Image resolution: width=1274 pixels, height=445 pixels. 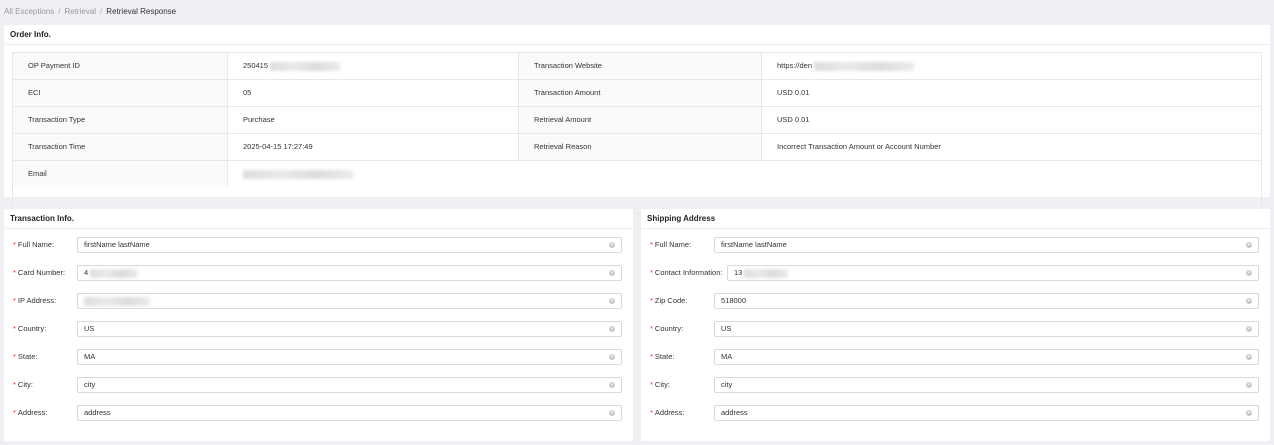 What do you see at coordinates (986, 301) in the screenshot?
I see `zip-code-input: 518000 ✕` at bounding box center [986, 301].